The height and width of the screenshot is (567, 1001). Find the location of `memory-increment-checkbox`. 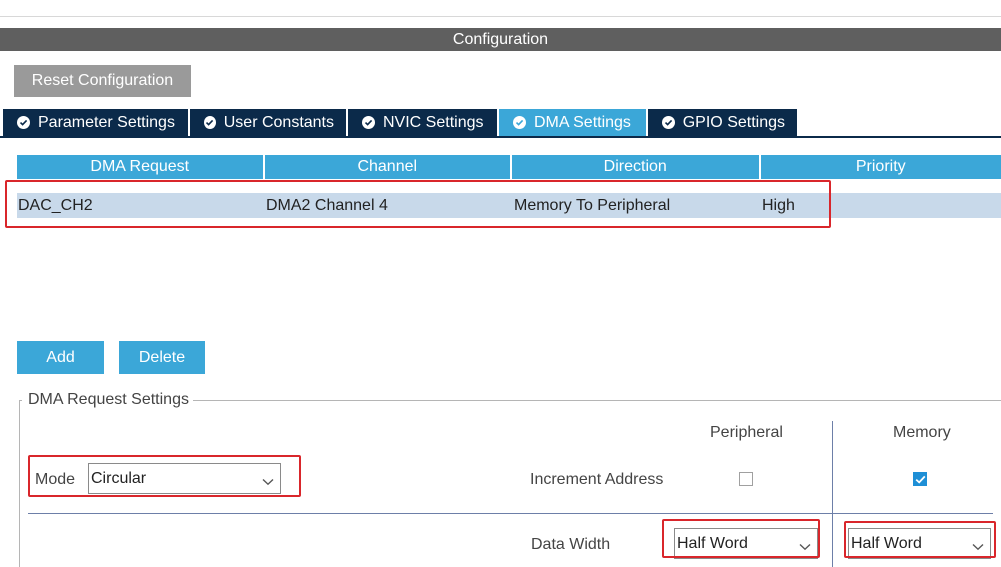

memory-increment-checkbox is located at coordinates (920, 479).